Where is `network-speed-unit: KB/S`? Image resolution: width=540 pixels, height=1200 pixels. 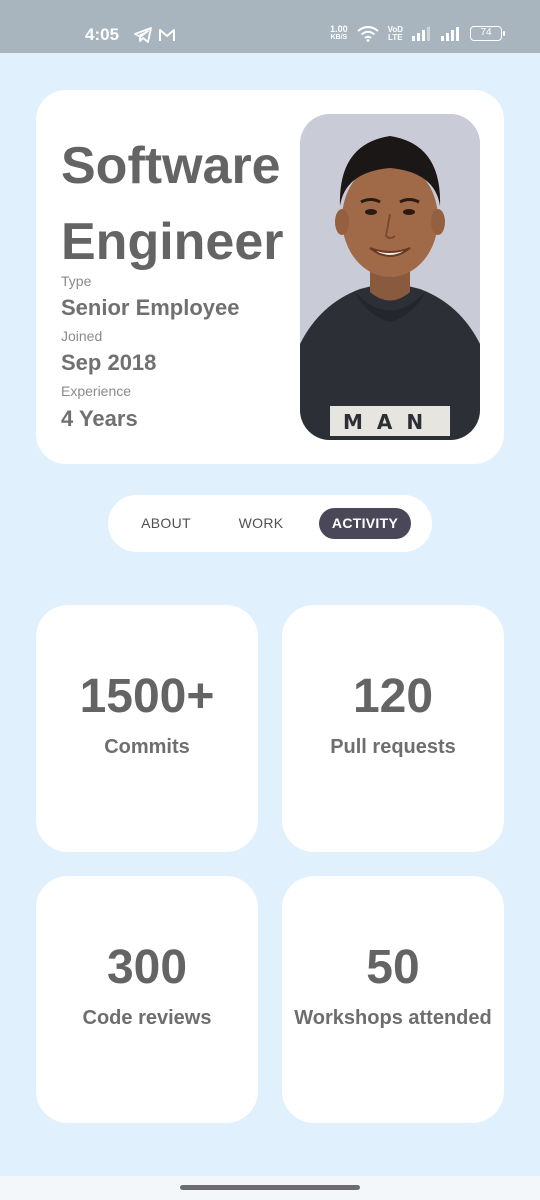
network-speed-unit: KB/S is located at coordinates (339, 37).